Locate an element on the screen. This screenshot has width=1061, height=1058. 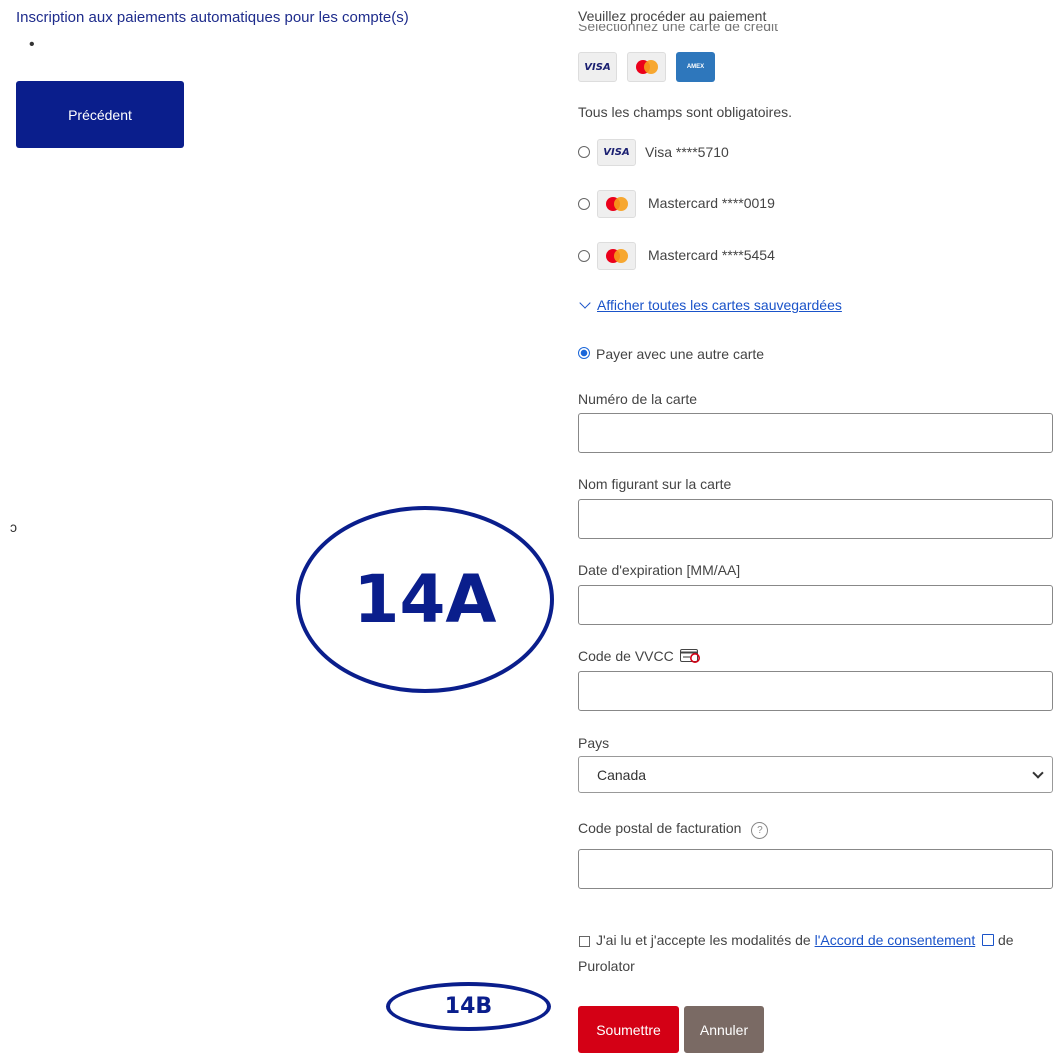
consent-checkbox is located at coordinates (584, 941).